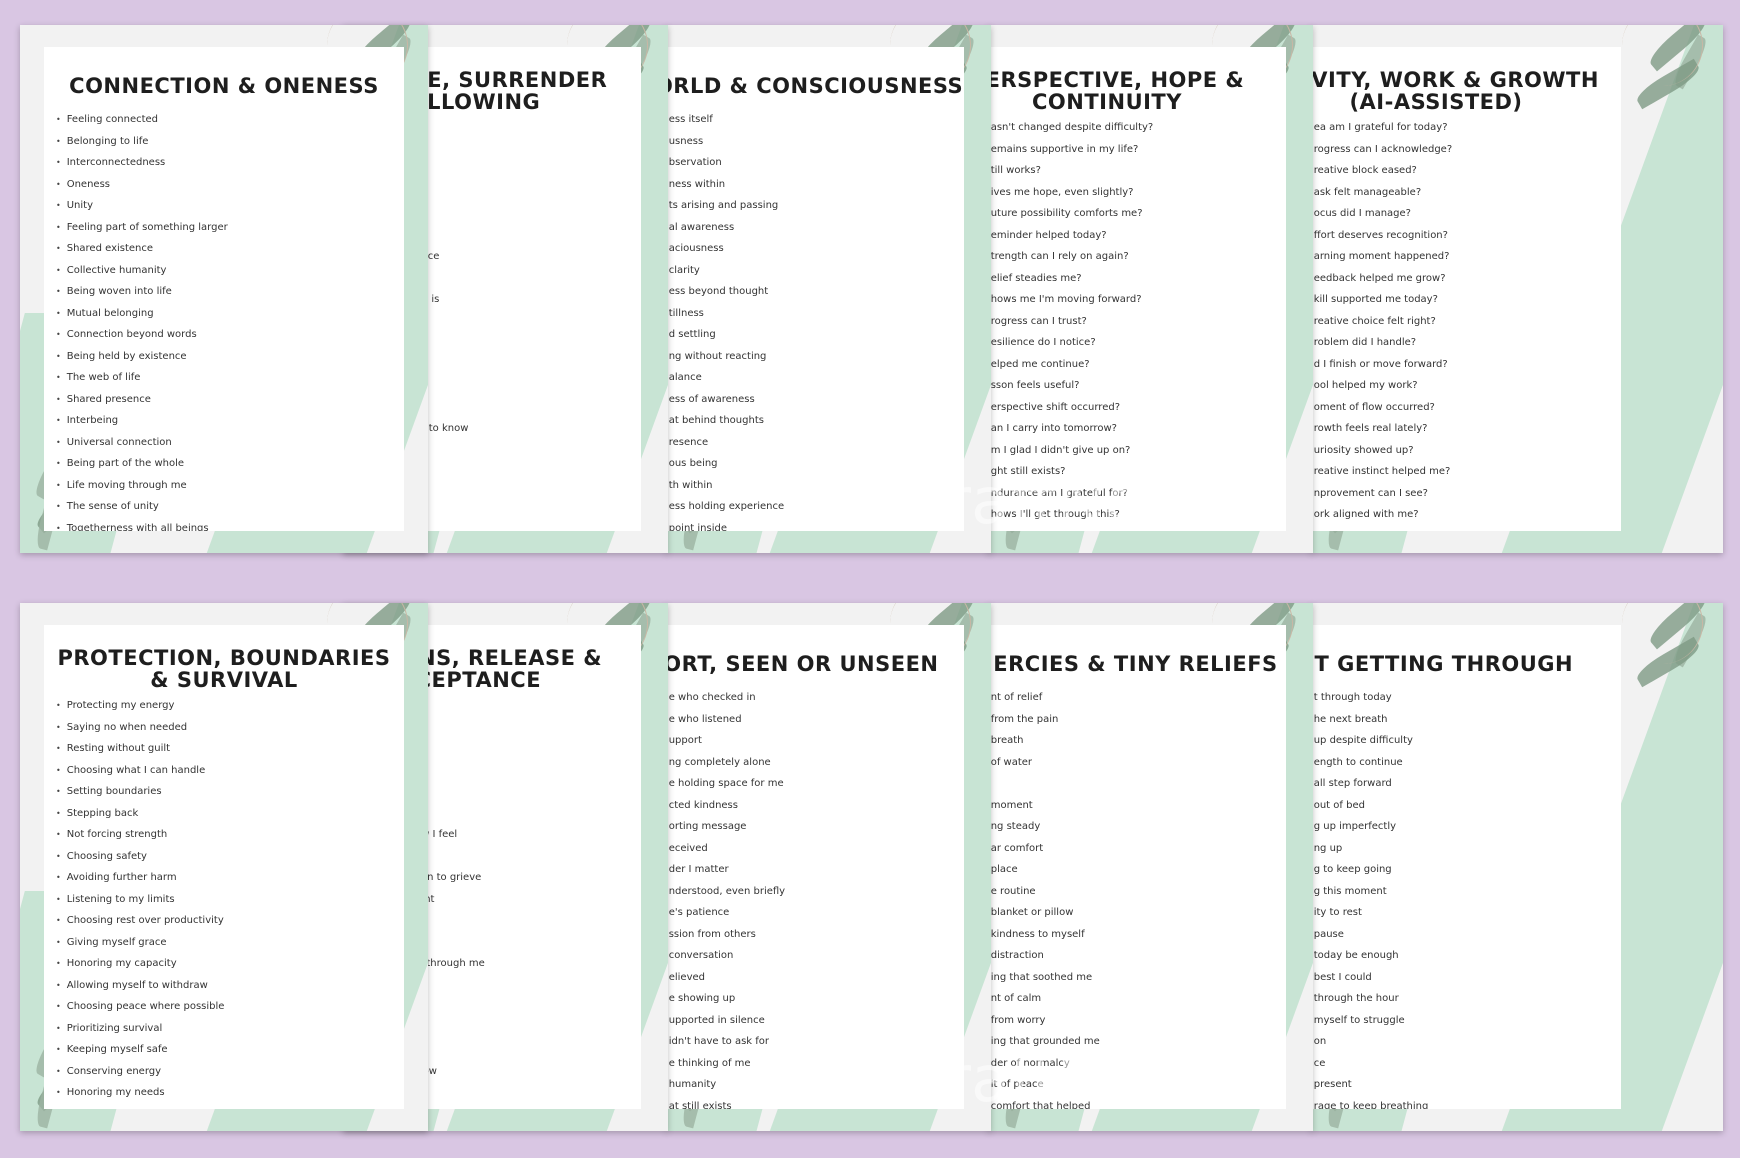 The height and width of the screenshot is (1158, 1740). What do you see at coordinates (1381, 365) in the screenshot?
I see `list-item: d I finish or move forward?` at bounding box center [1381, 365].